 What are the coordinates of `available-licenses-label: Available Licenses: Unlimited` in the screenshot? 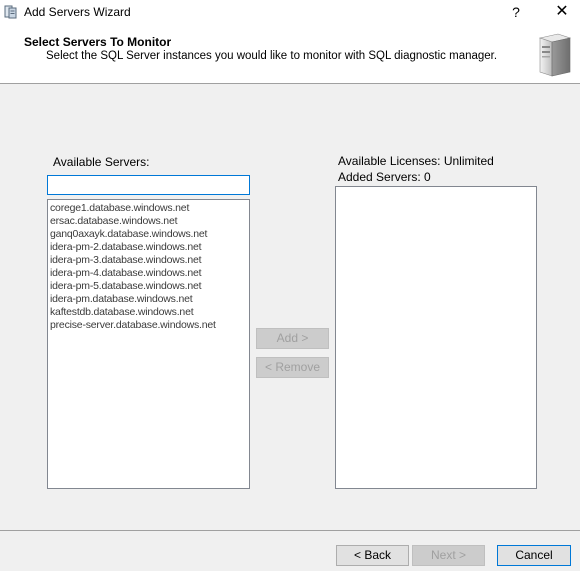 It's located at (416, 161).